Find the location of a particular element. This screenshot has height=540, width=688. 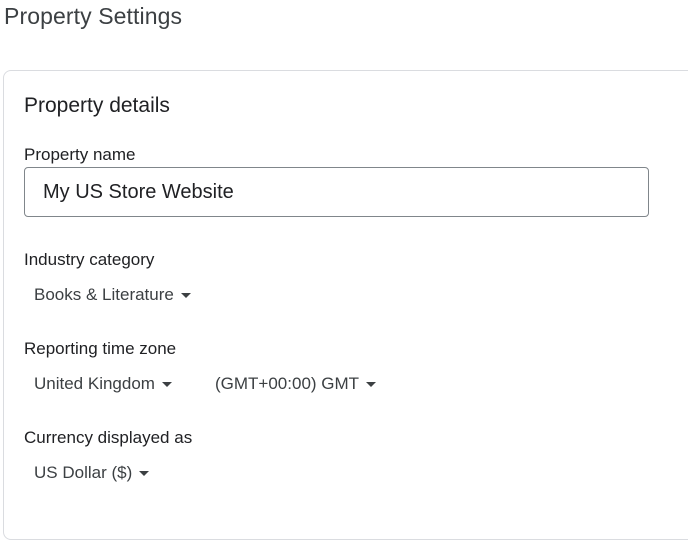

page-title: Property Settings is located at coordinates (93, 16).